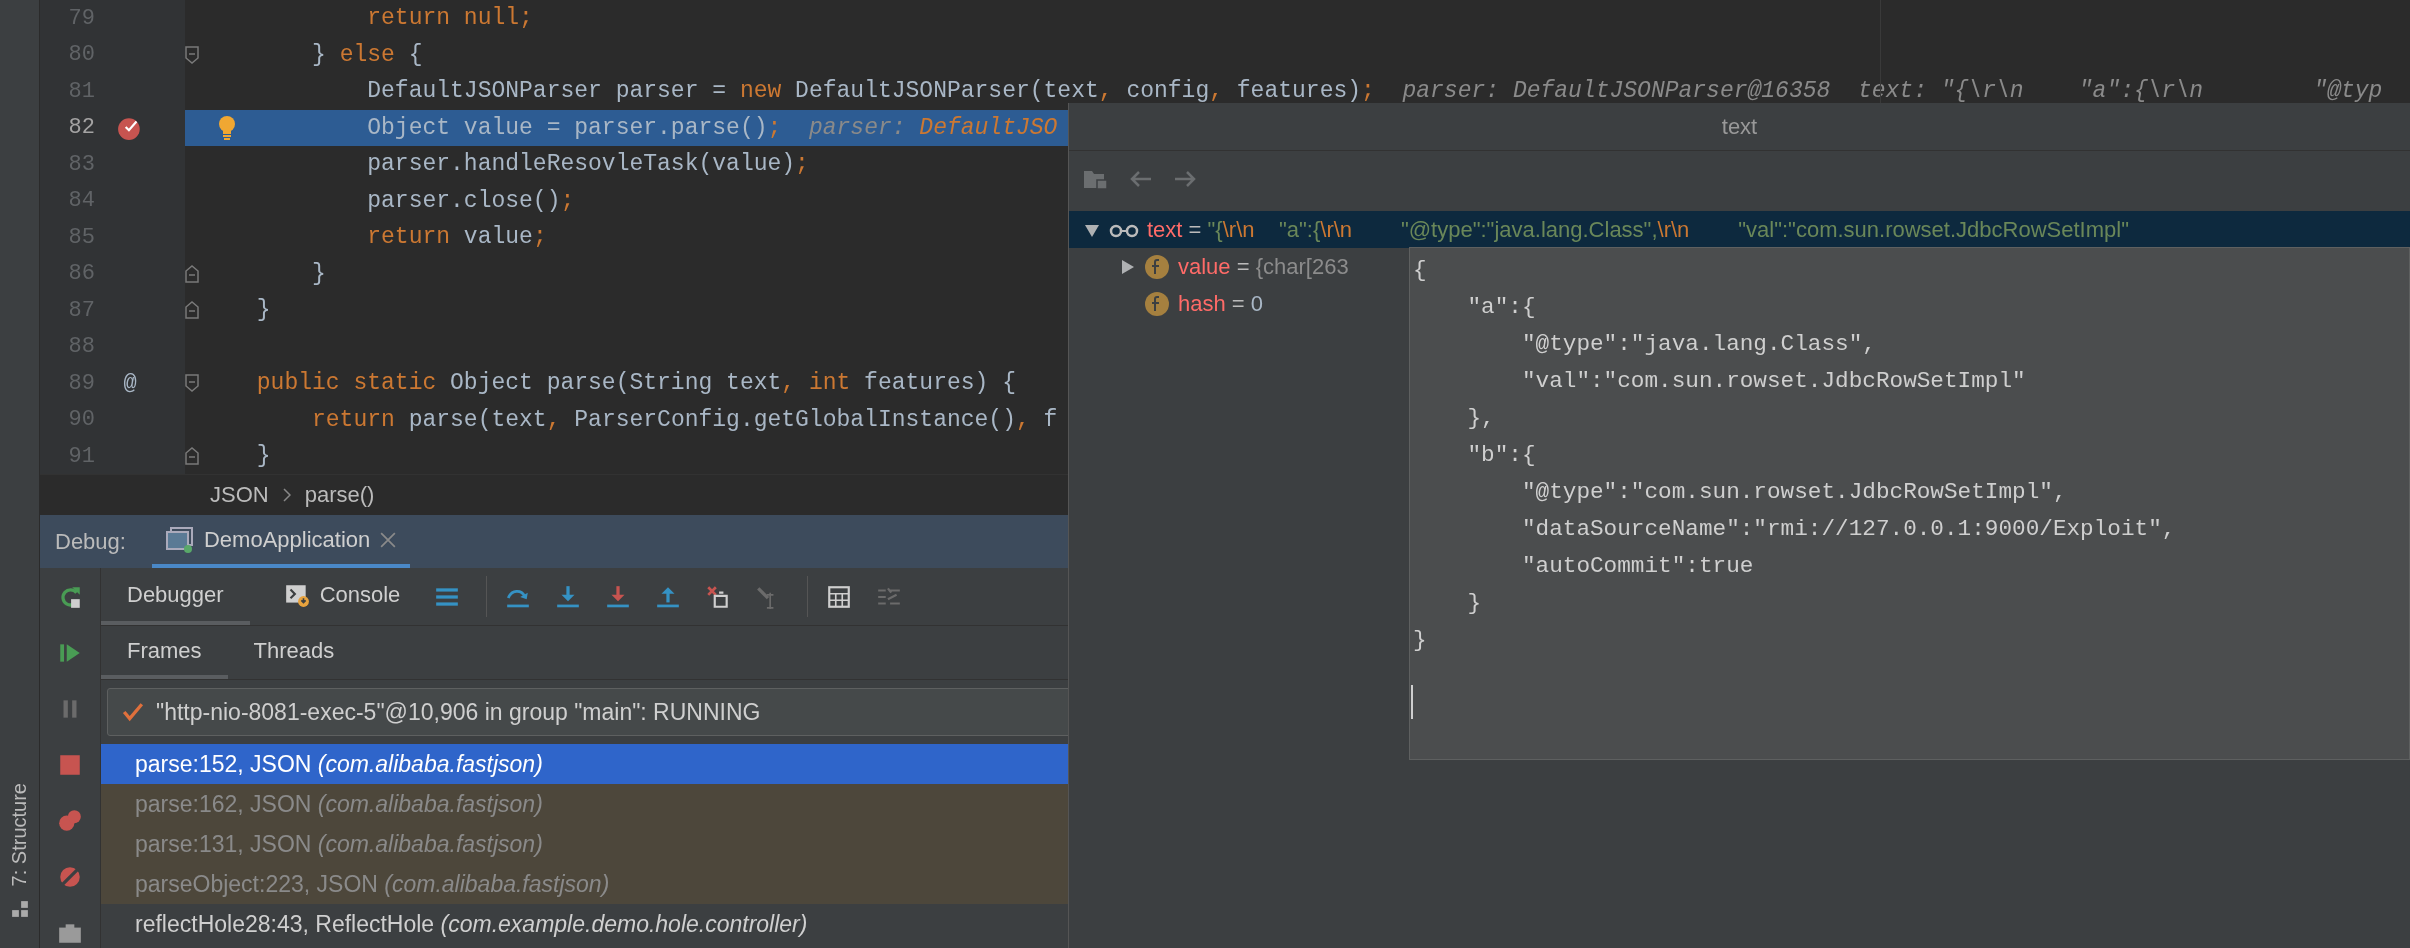 This screenshot has width=2410, height=948. What do you see at coordinates (1221, 303) in the screenshot?
I see `variable-value: hash = 0` at bounding box center [1221, 303].